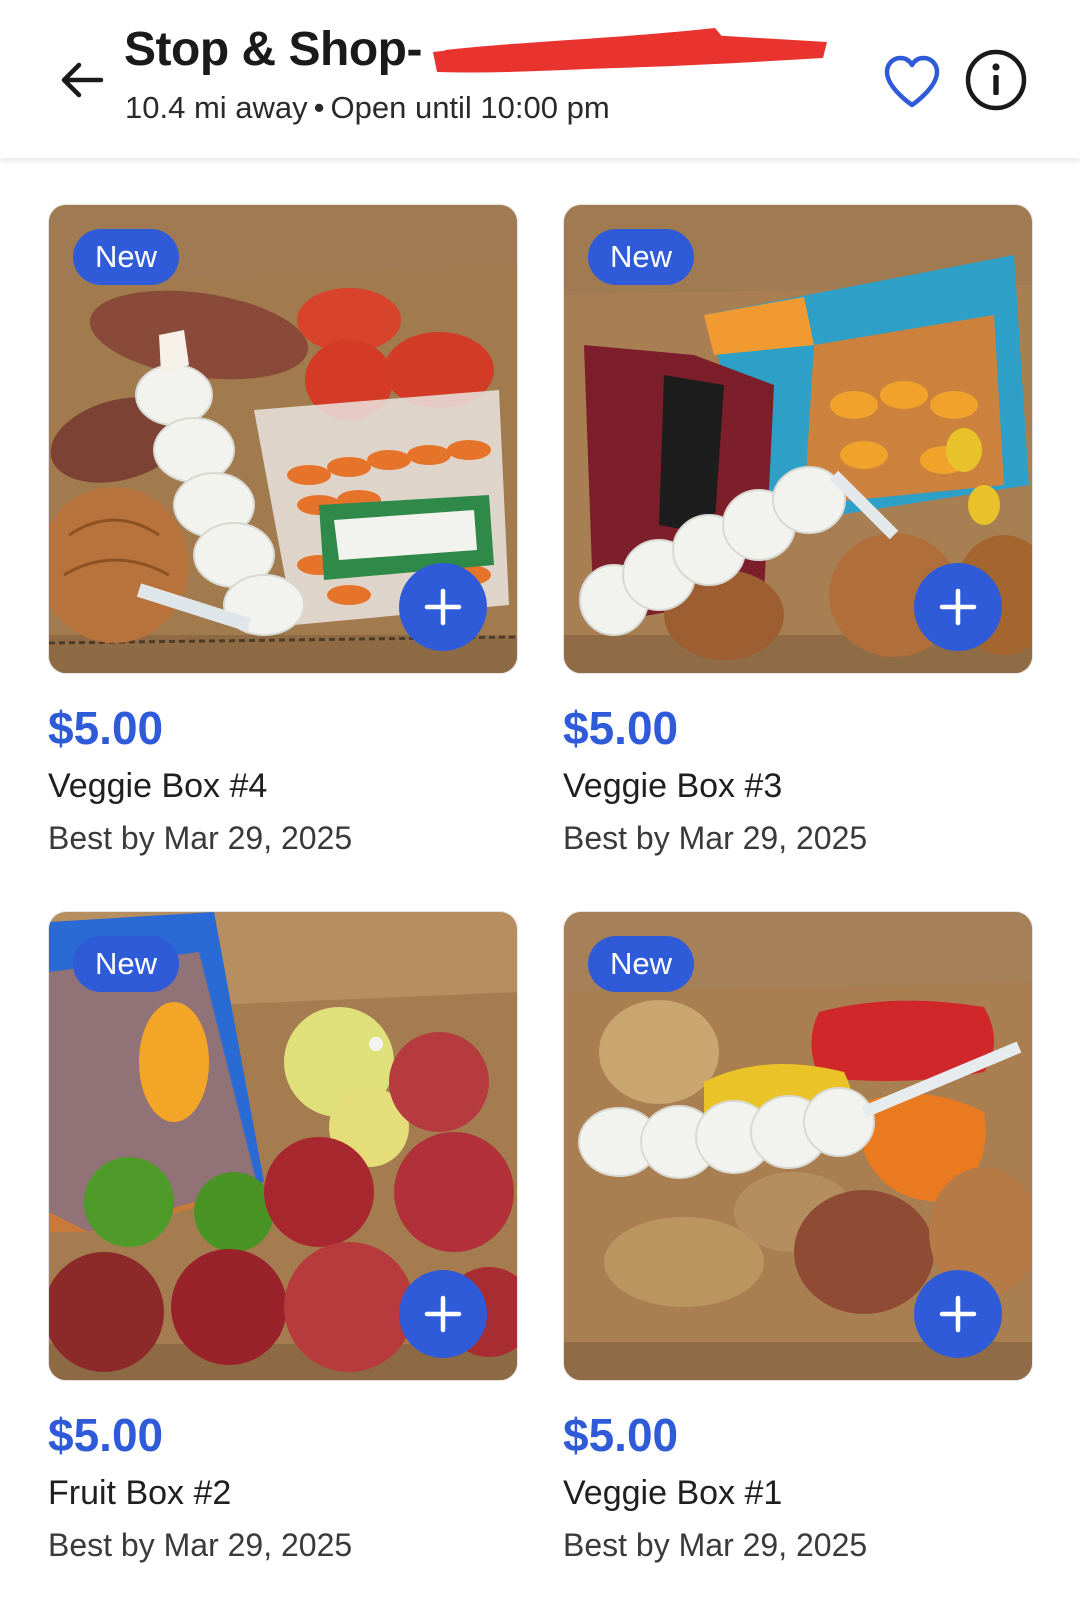  Describe the element at coordinates (273, 49) in the screenshot. I see `store-title: Stop & Shop-` at that location.